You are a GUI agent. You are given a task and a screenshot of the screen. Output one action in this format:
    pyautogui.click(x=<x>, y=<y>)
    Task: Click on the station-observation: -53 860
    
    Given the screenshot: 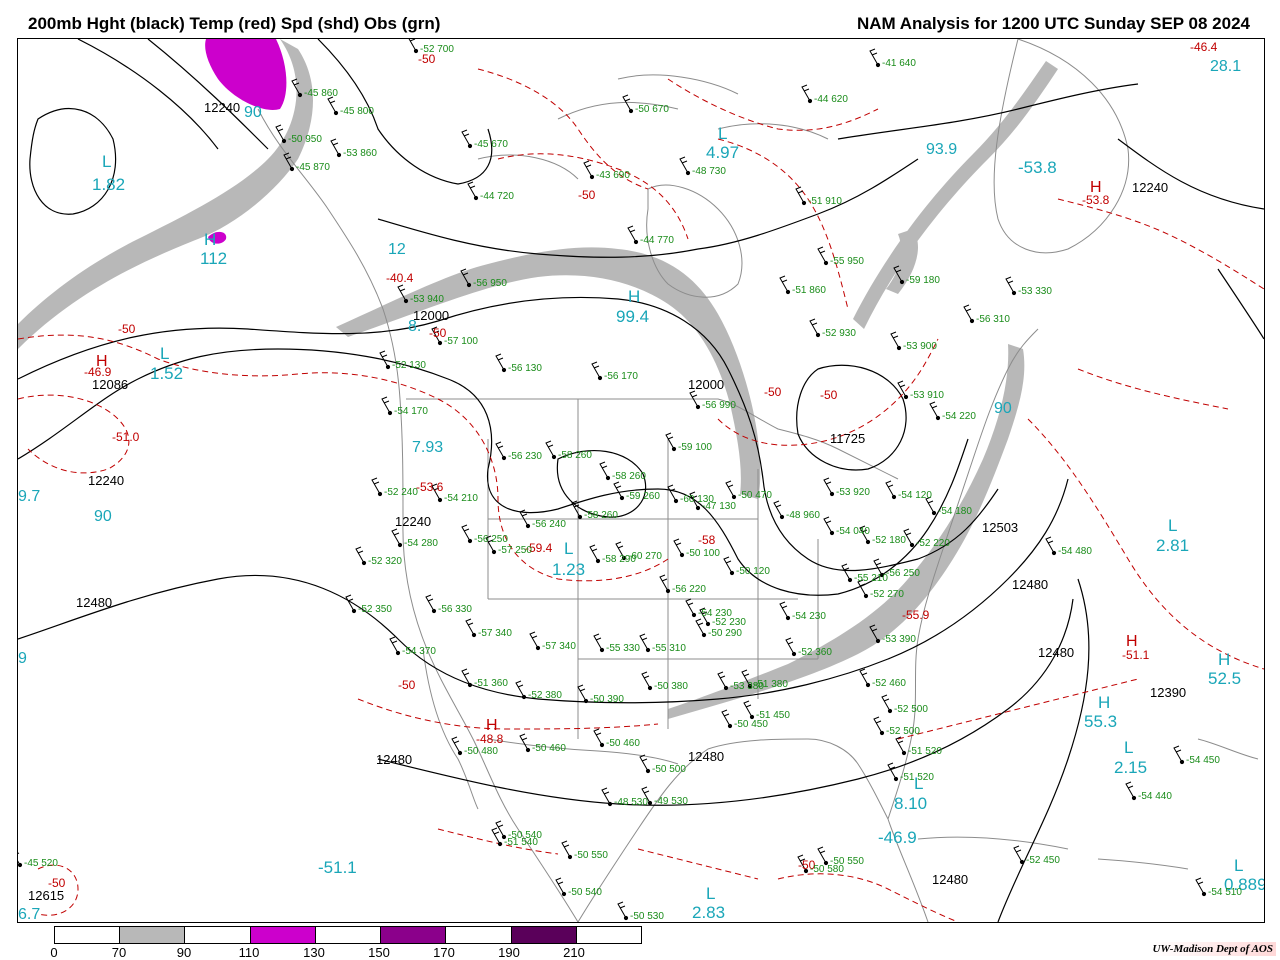 What is the action you would take?
    pyautogui.click(x=360, y=153)
    